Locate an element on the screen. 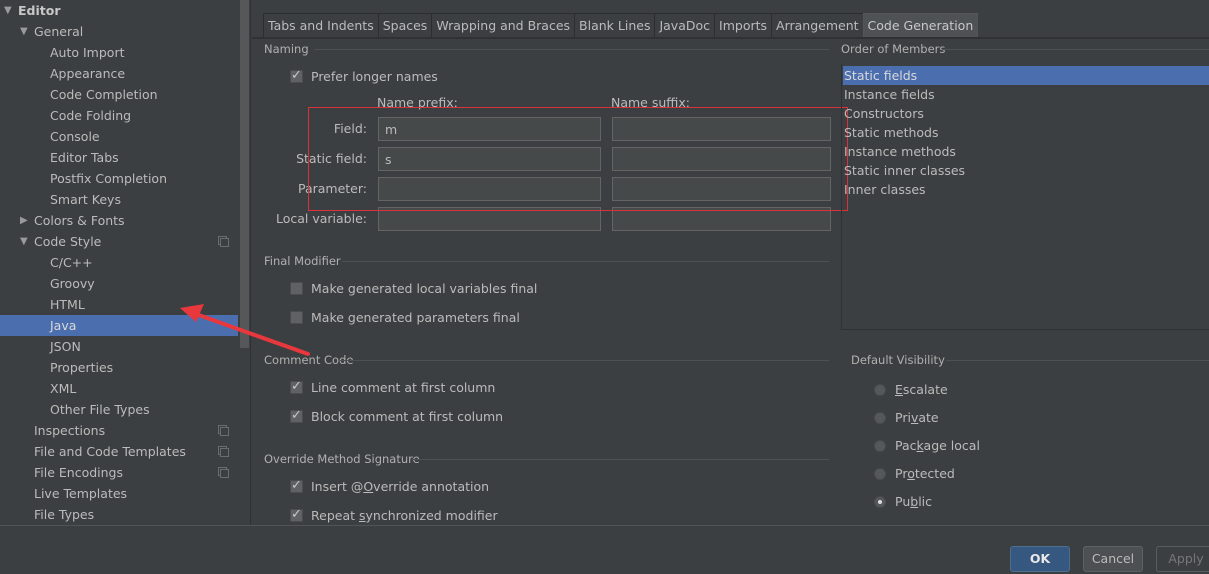 The height and width of the screenshot is (574, 1209). tab-blank-lines: Blank Lines is located at coordinates (614, 25).